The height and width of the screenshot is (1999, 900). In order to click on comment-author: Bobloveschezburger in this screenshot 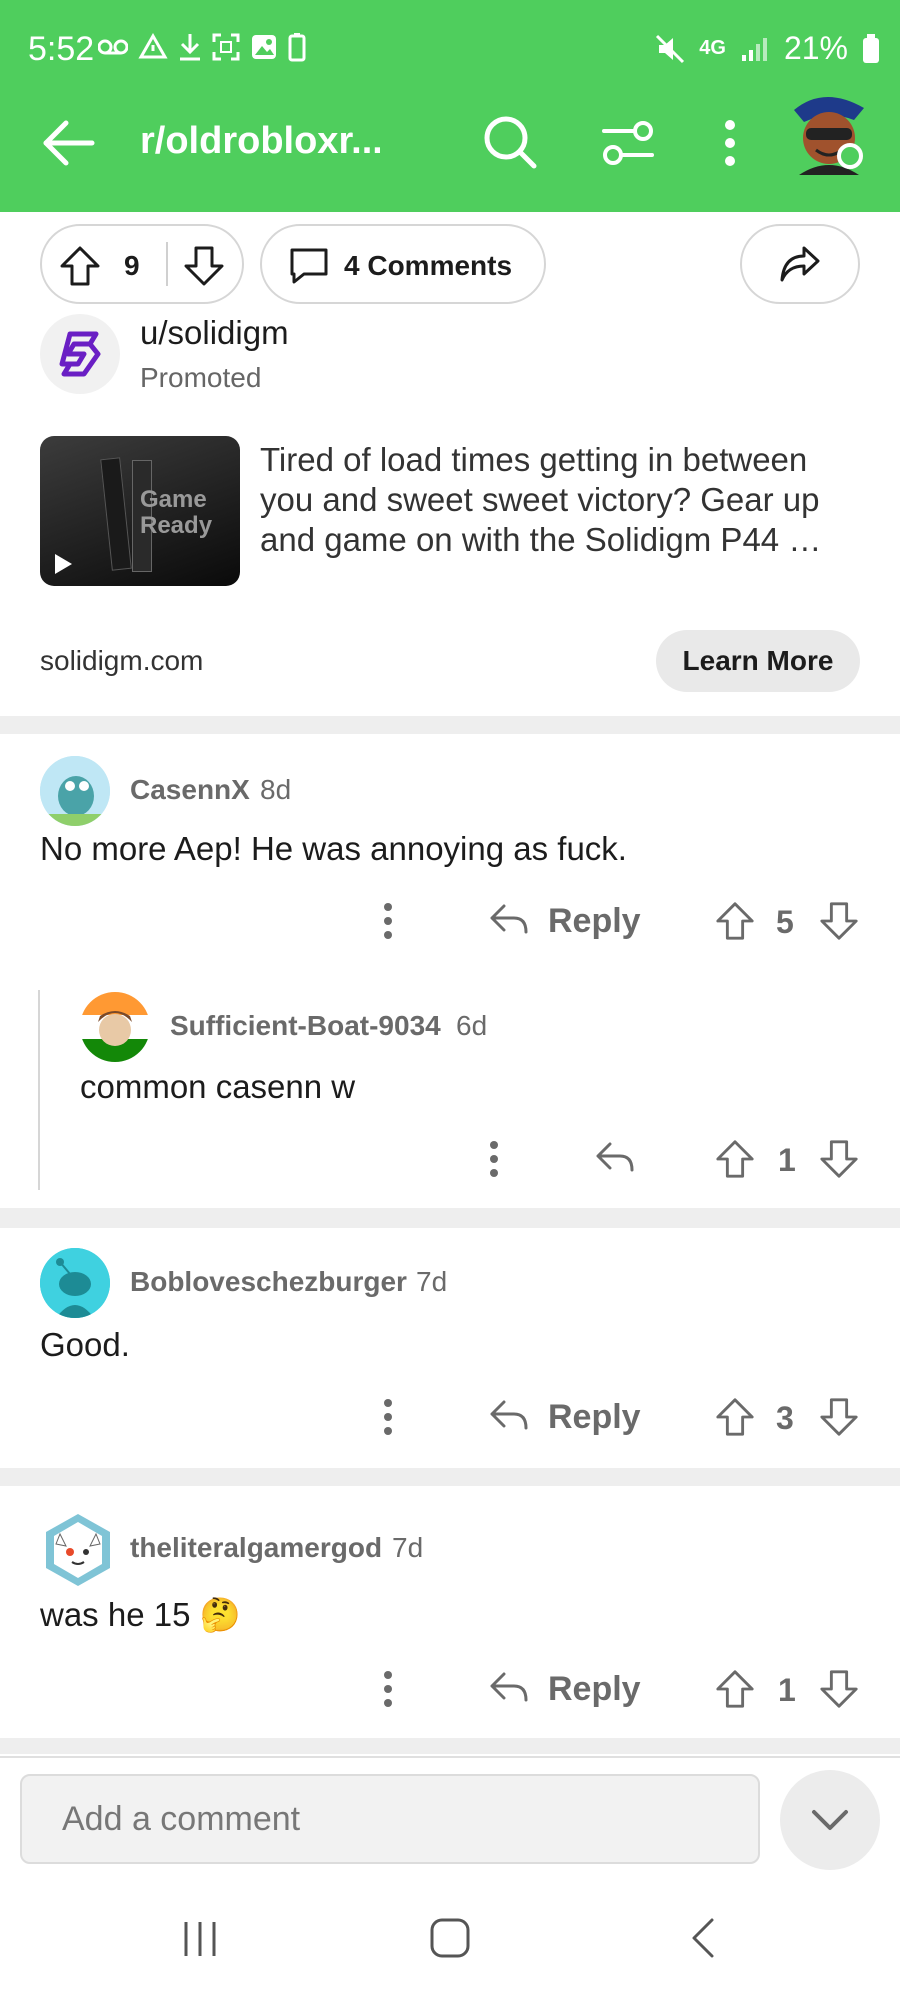, I will do `click(268, 1282)`.